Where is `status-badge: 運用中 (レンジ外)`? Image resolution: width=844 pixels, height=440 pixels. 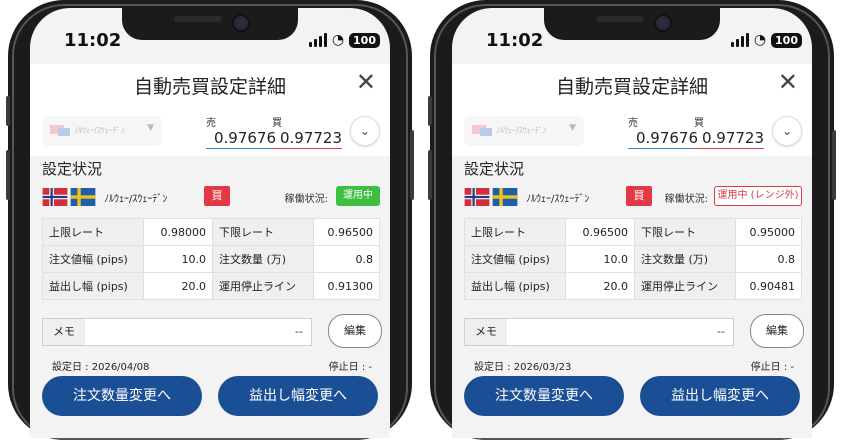 status-badge: 運用中 (レンジ外) is located at coordinates (758, 196).